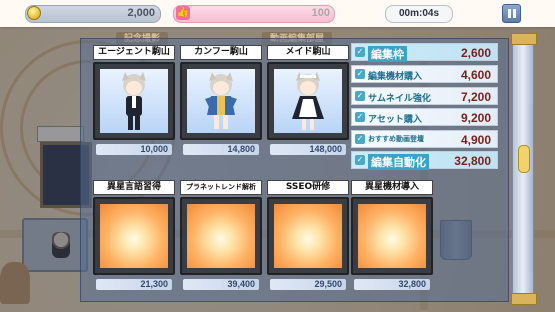  What do you see at coordinates (475, 53) in the screenshot?
I see `upgrade-price: 2,600` at bounding box center [475, 53].